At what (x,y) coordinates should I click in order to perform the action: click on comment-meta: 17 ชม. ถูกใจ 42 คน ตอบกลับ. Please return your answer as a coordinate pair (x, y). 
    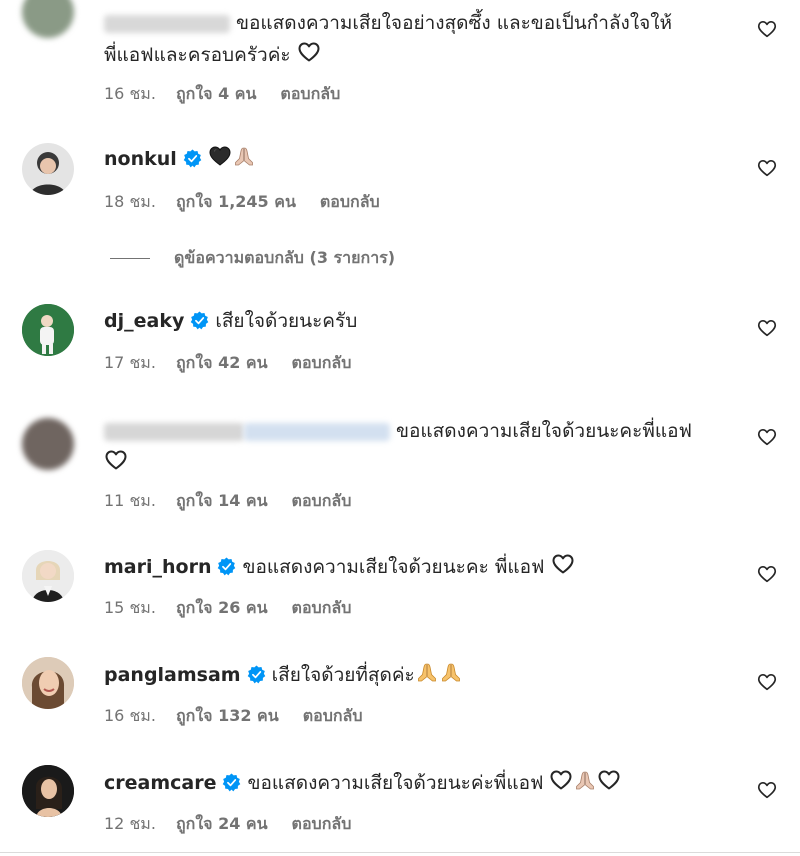
    Looking at the image, I should click on (239, 363).